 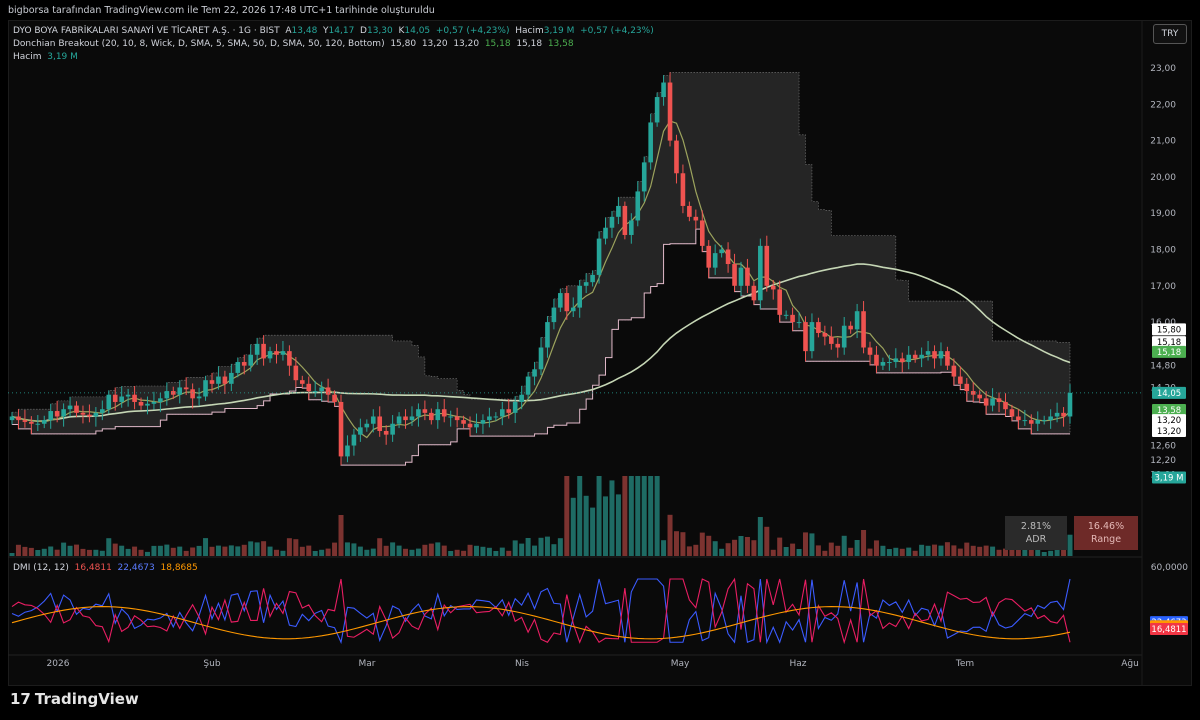 What do you see at coordinates (1163, 69) in the screenshot?
I see `price-tick-label: 23,00` at bounding box center [1163, 69].